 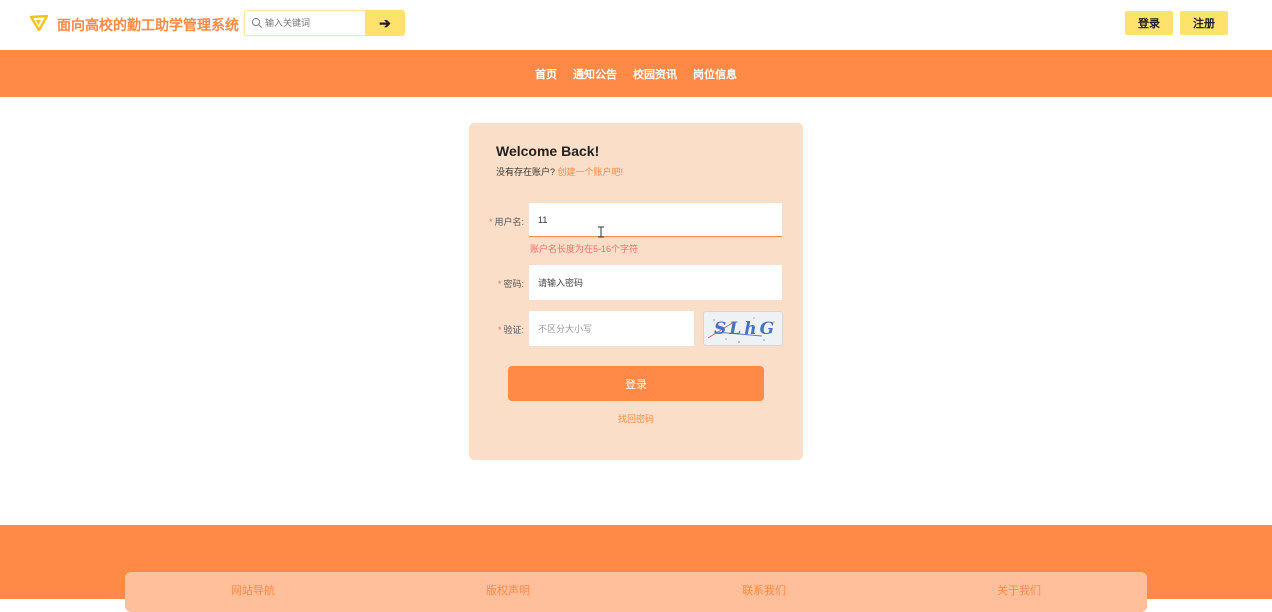 What do you see at coordinates (527, 172) in the screenshot?
I see `no-account-text: 没有存在账户?` at bounding box center [527, 172].